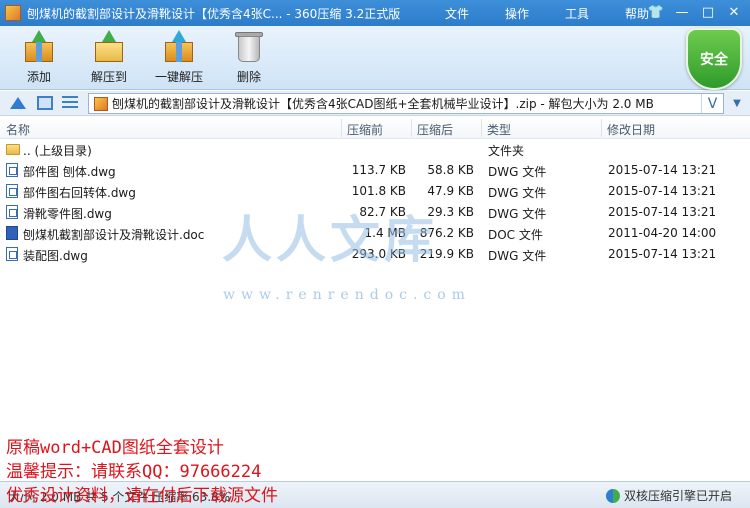 This screenshot has width=750, height=508. What do you see at coordinates (55, 256) in the screenshot?
I see `file-name: 装配图.dwg` at bounding box center [55, 256].